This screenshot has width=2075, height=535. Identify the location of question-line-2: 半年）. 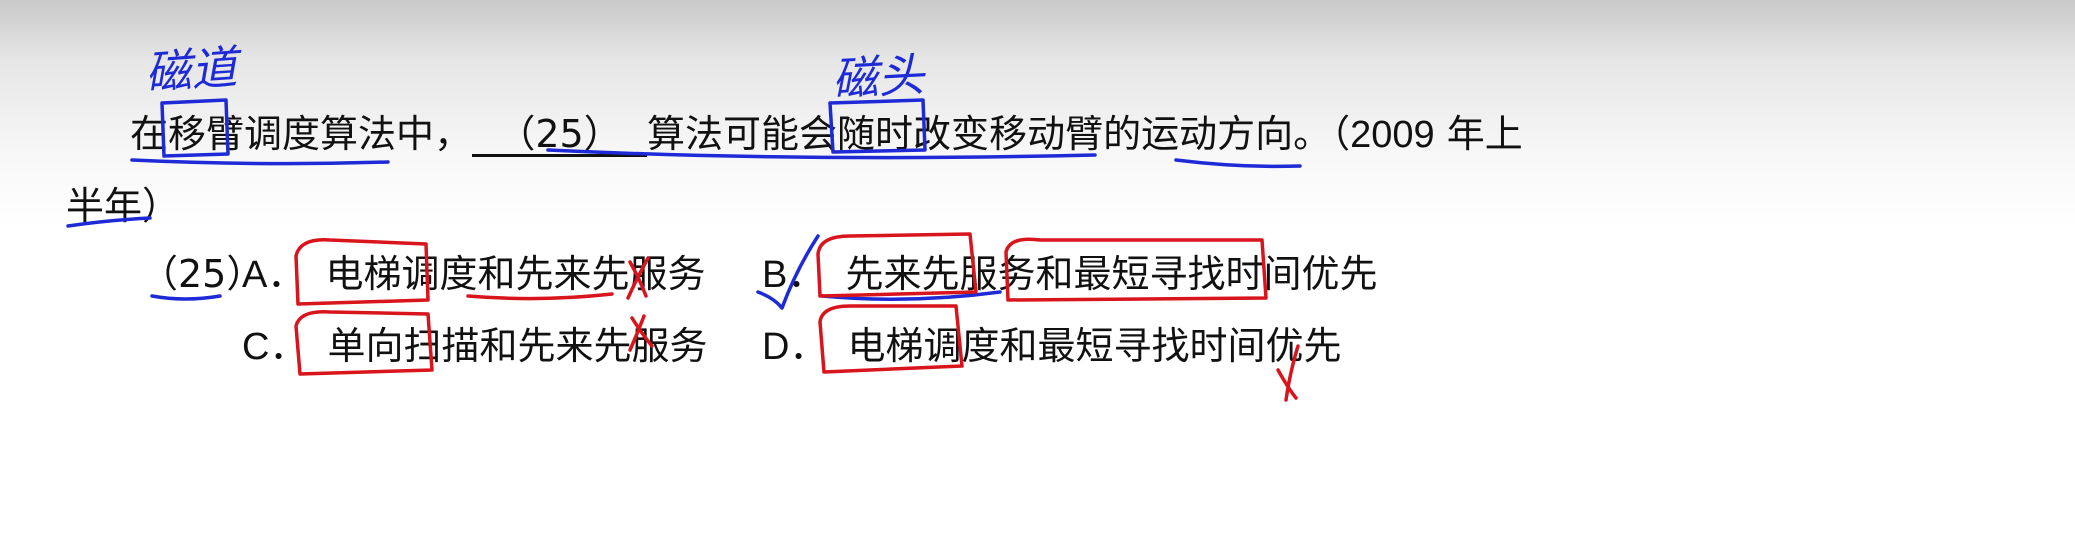
(123, 206).